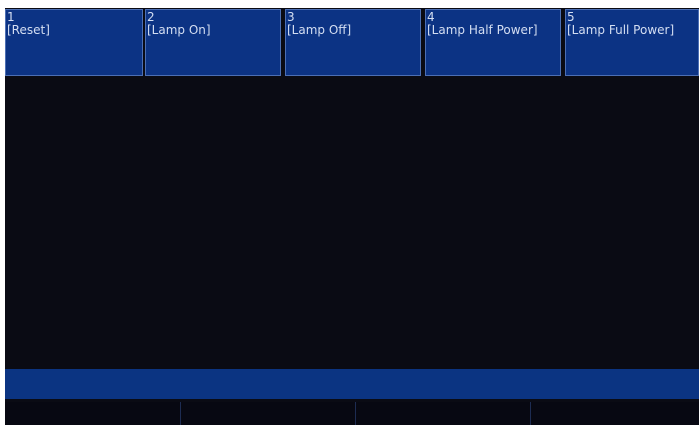  I want to click on macro-label: [Lamp Off], so click(319, 30).